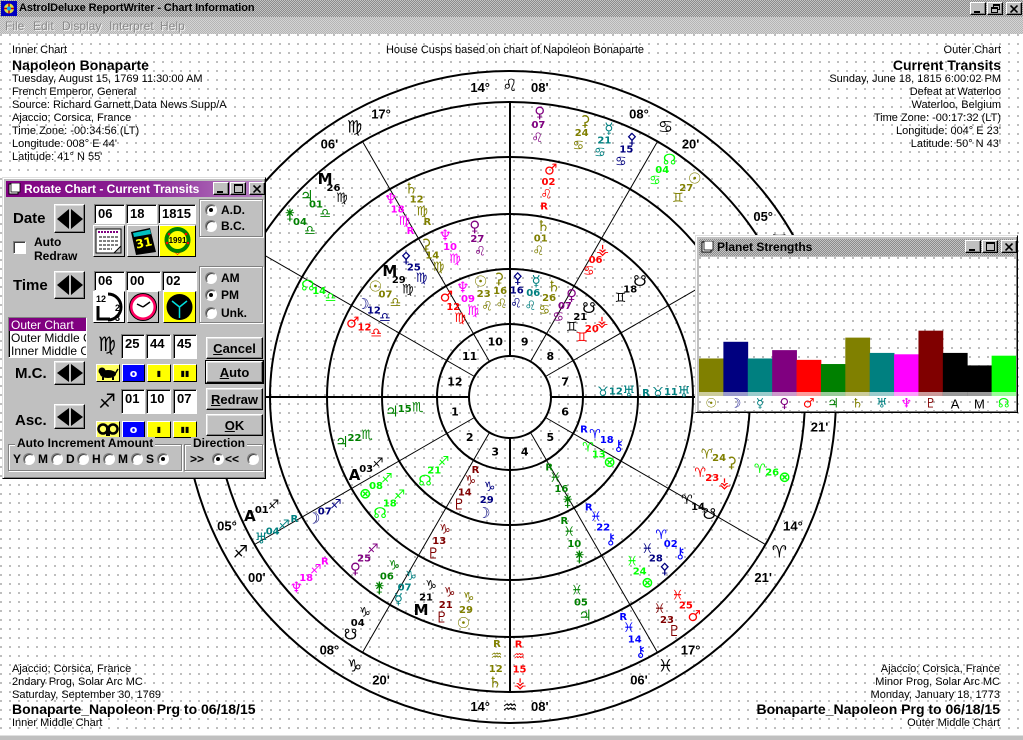  Describe the element at coordinates (109, 459) in the screenshot. I see `increment-hour-radio` at that location.